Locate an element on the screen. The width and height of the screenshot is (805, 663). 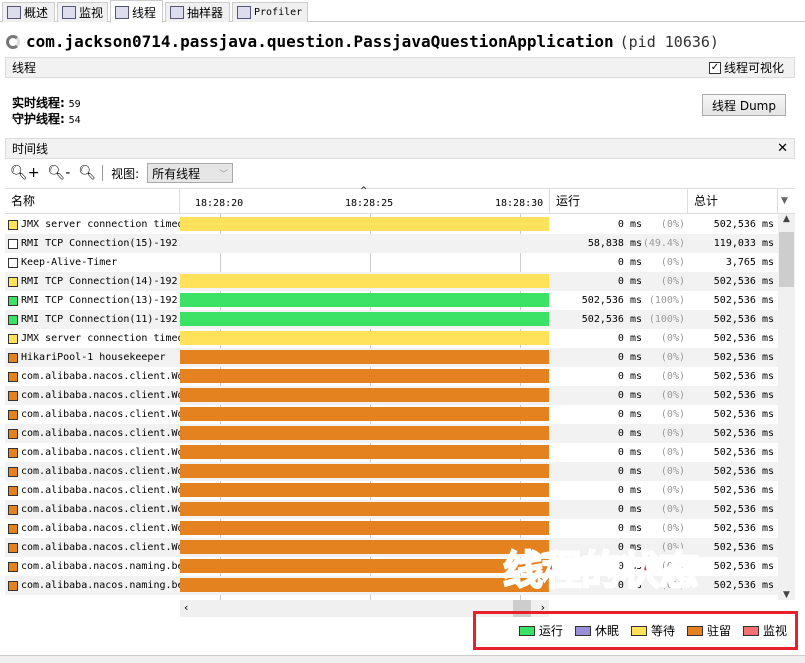
tab-chart: 监视 is located at coordinates (82, 12).